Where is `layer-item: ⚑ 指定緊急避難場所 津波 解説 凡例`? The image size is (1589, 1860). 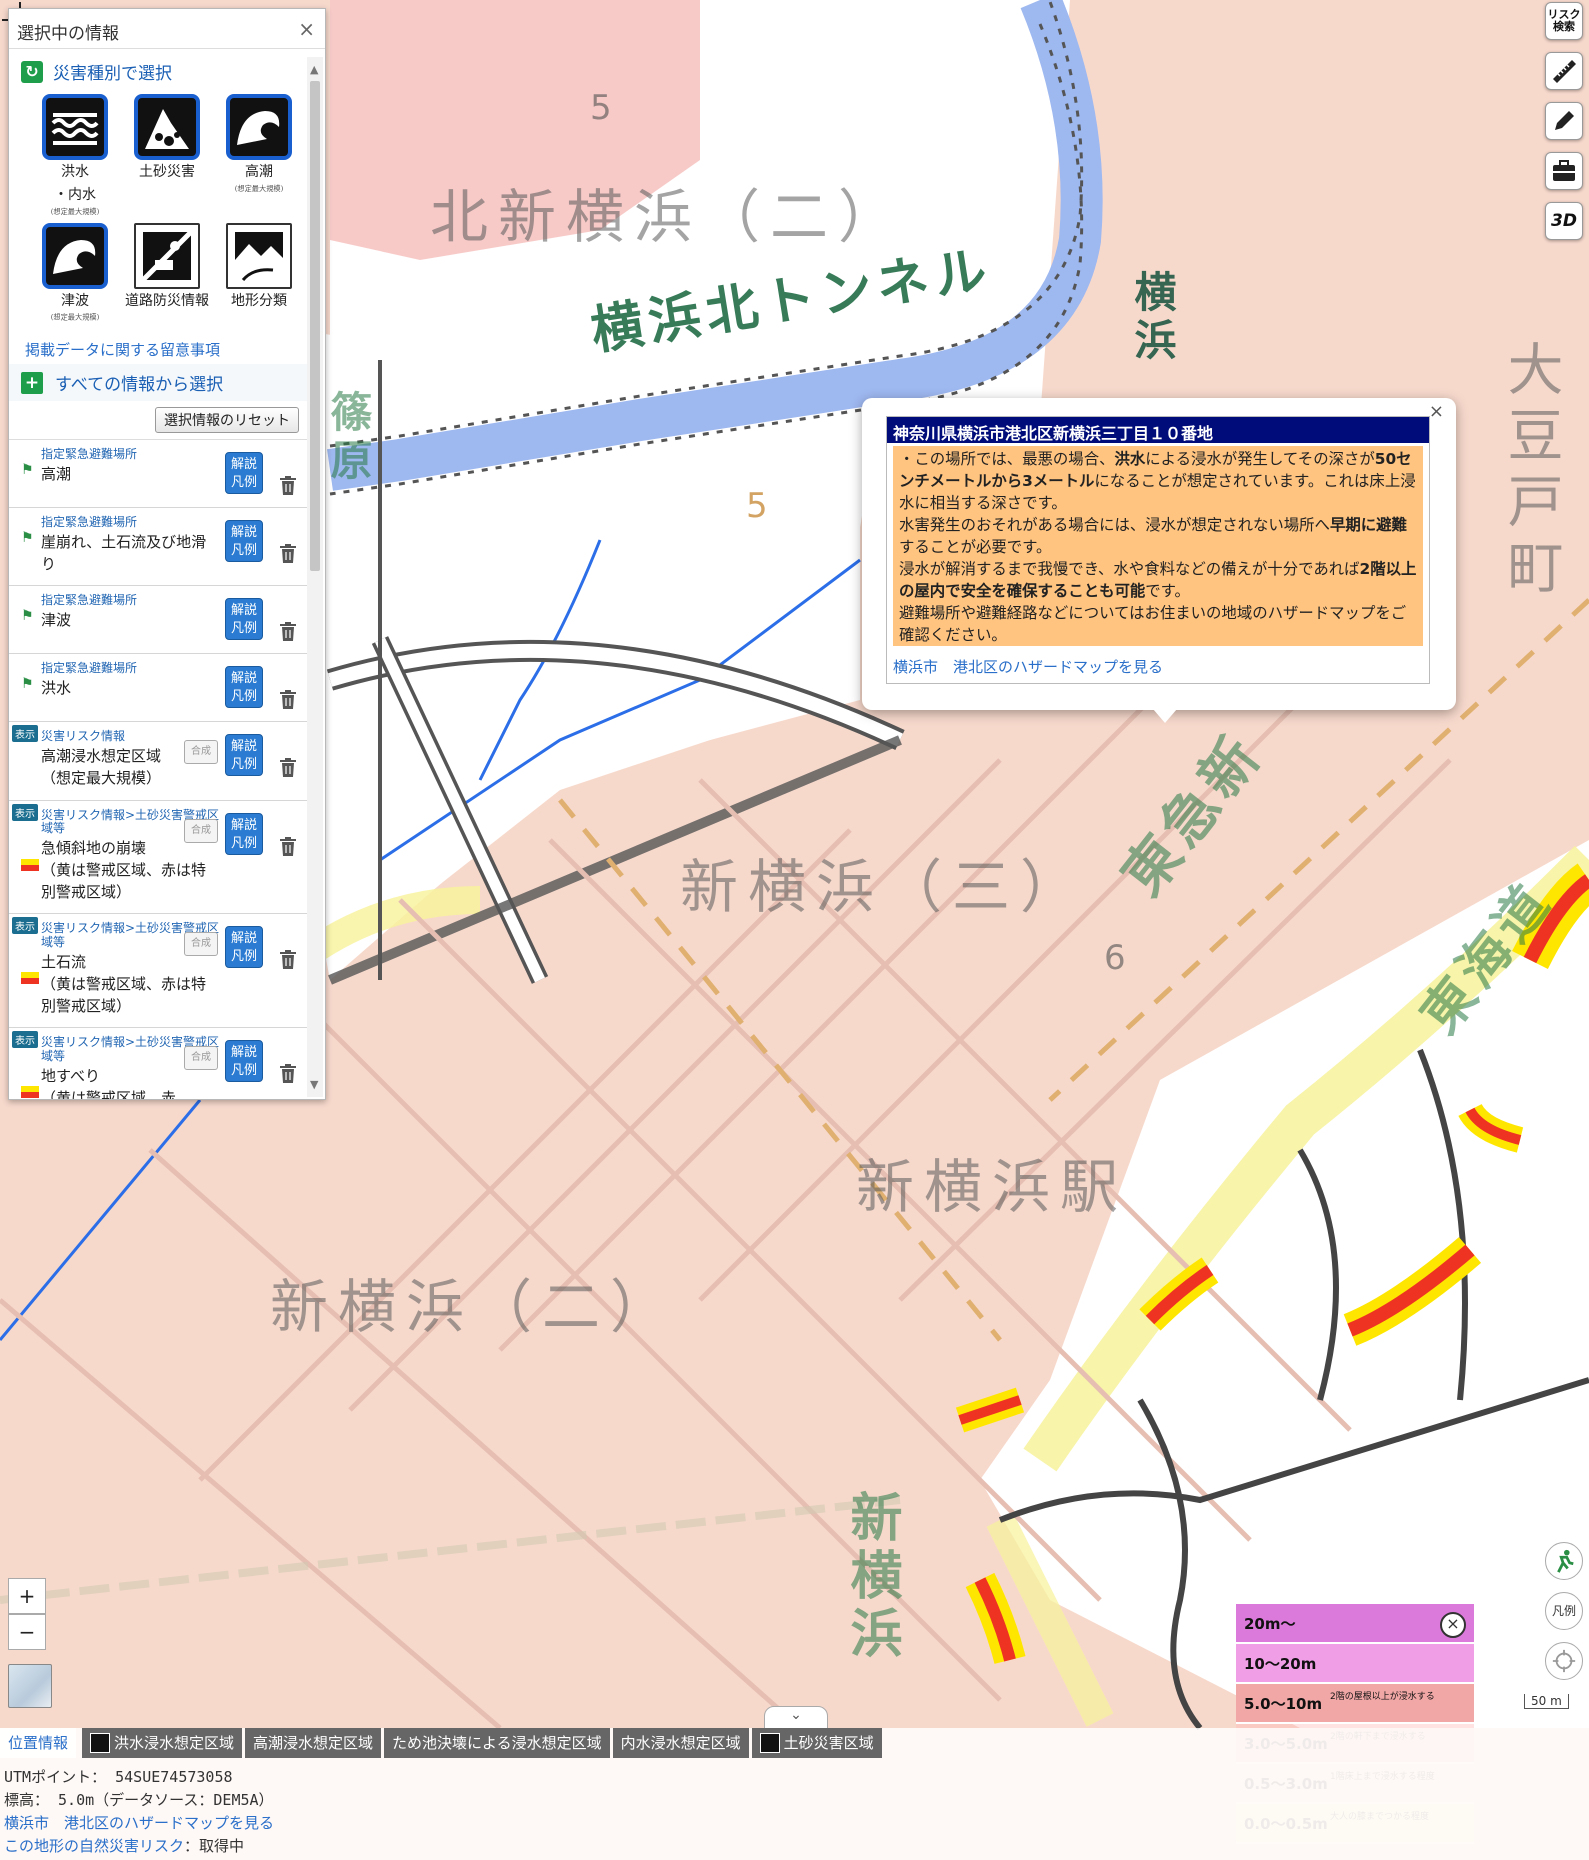 layer-item: ⚑ 指定緊急避難場所 津波 解説 凡例 is located at coordinates (158, 620).